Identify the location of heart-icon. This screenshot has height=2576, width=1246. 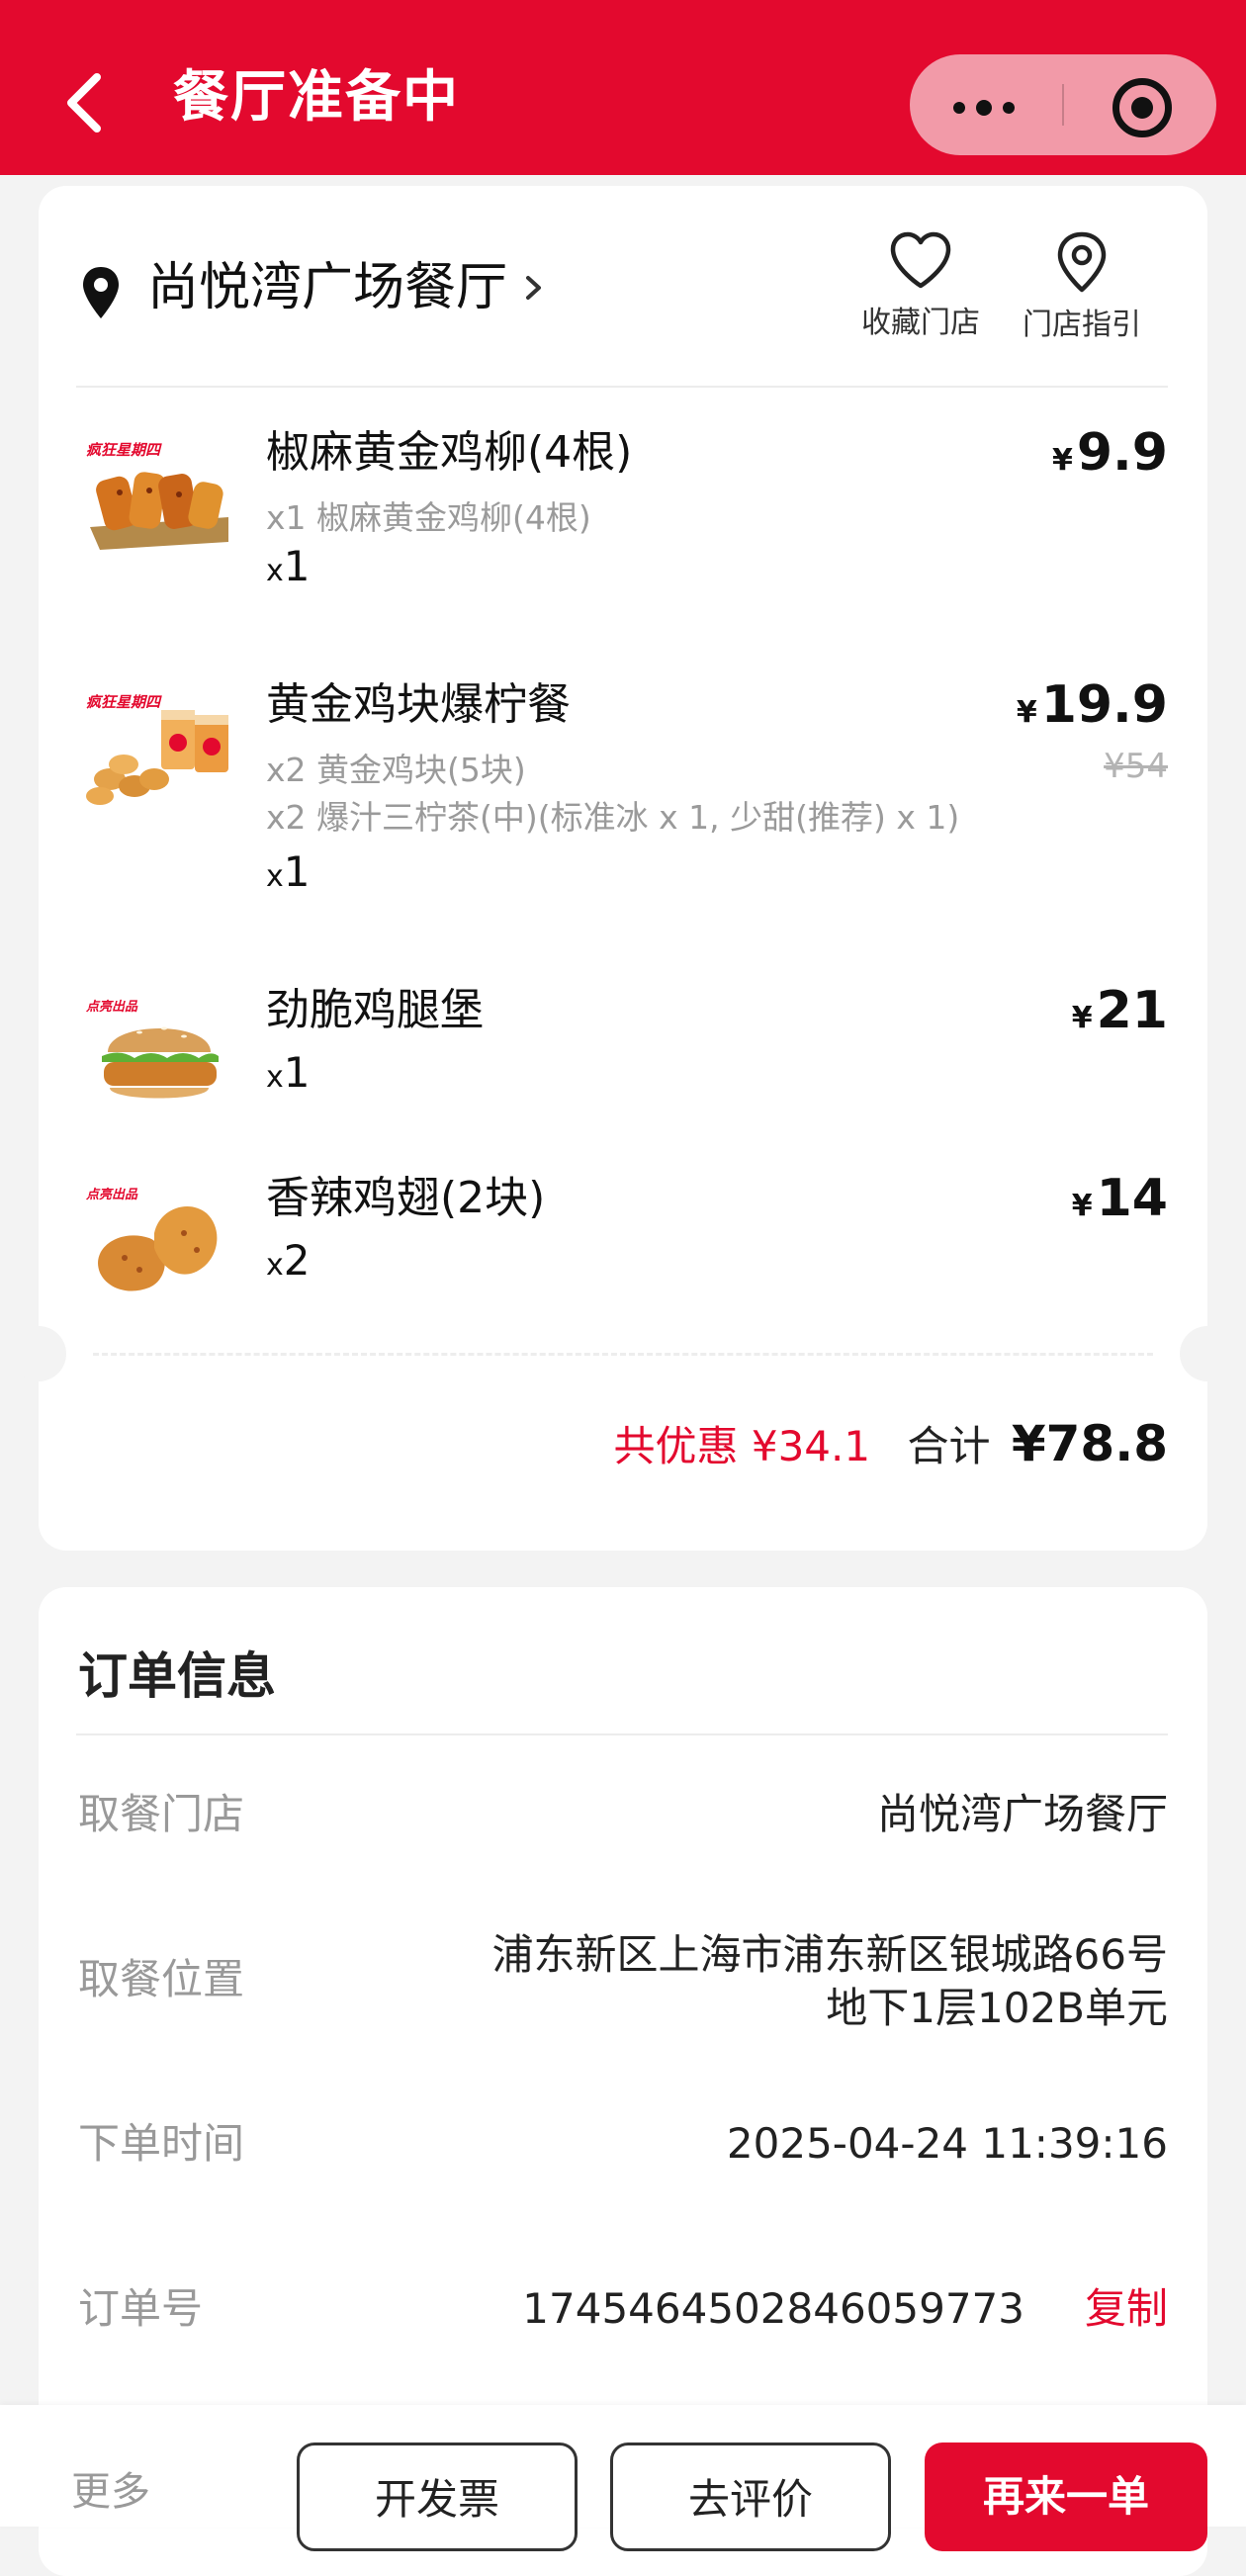
(920, 260).